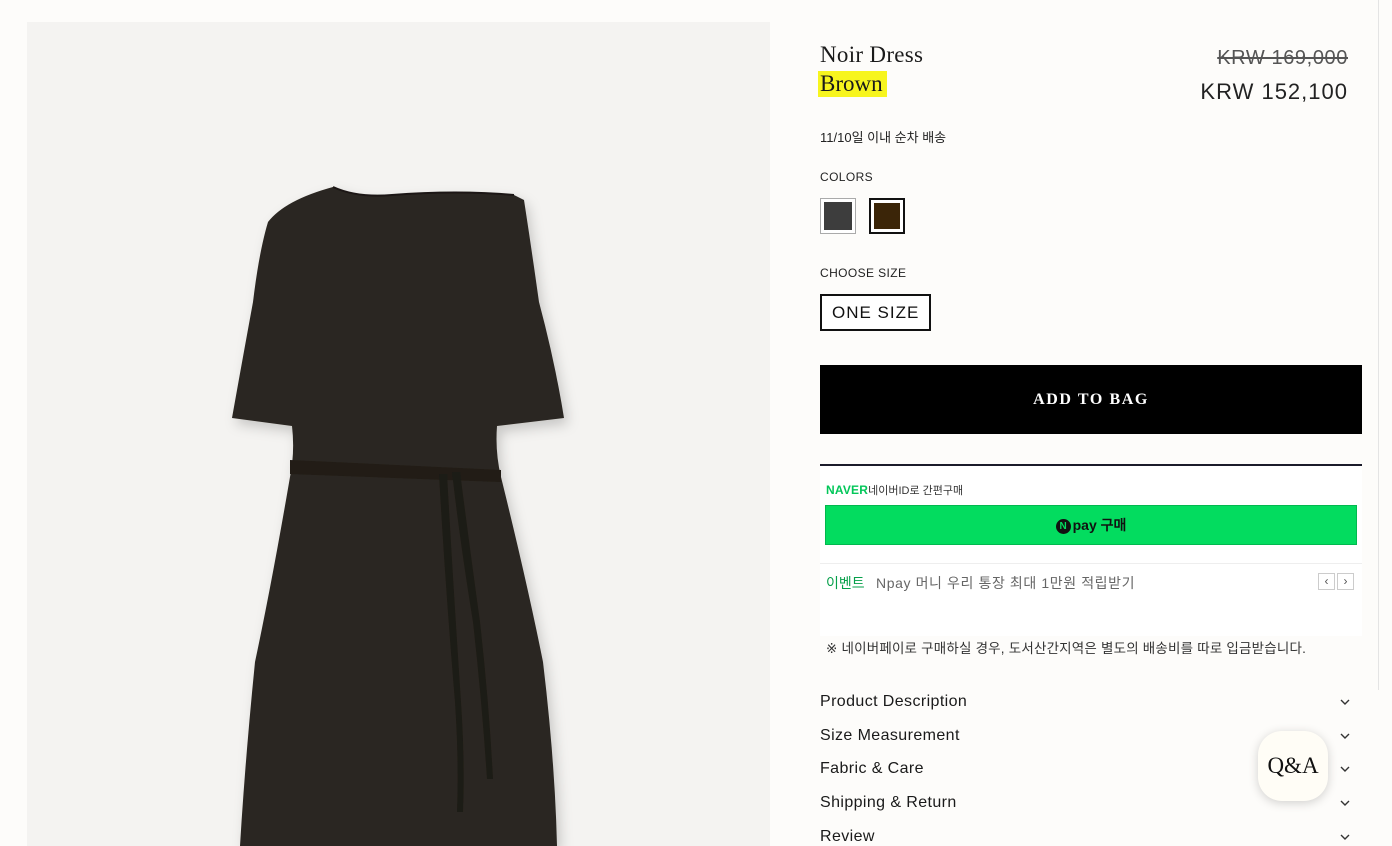 The height and width of the screenshot is (846, 1392). What do you see at coordinates (847, 490) in the screenshot?
I see `naver-logo: NAVER` at bounding box center [847, 490].